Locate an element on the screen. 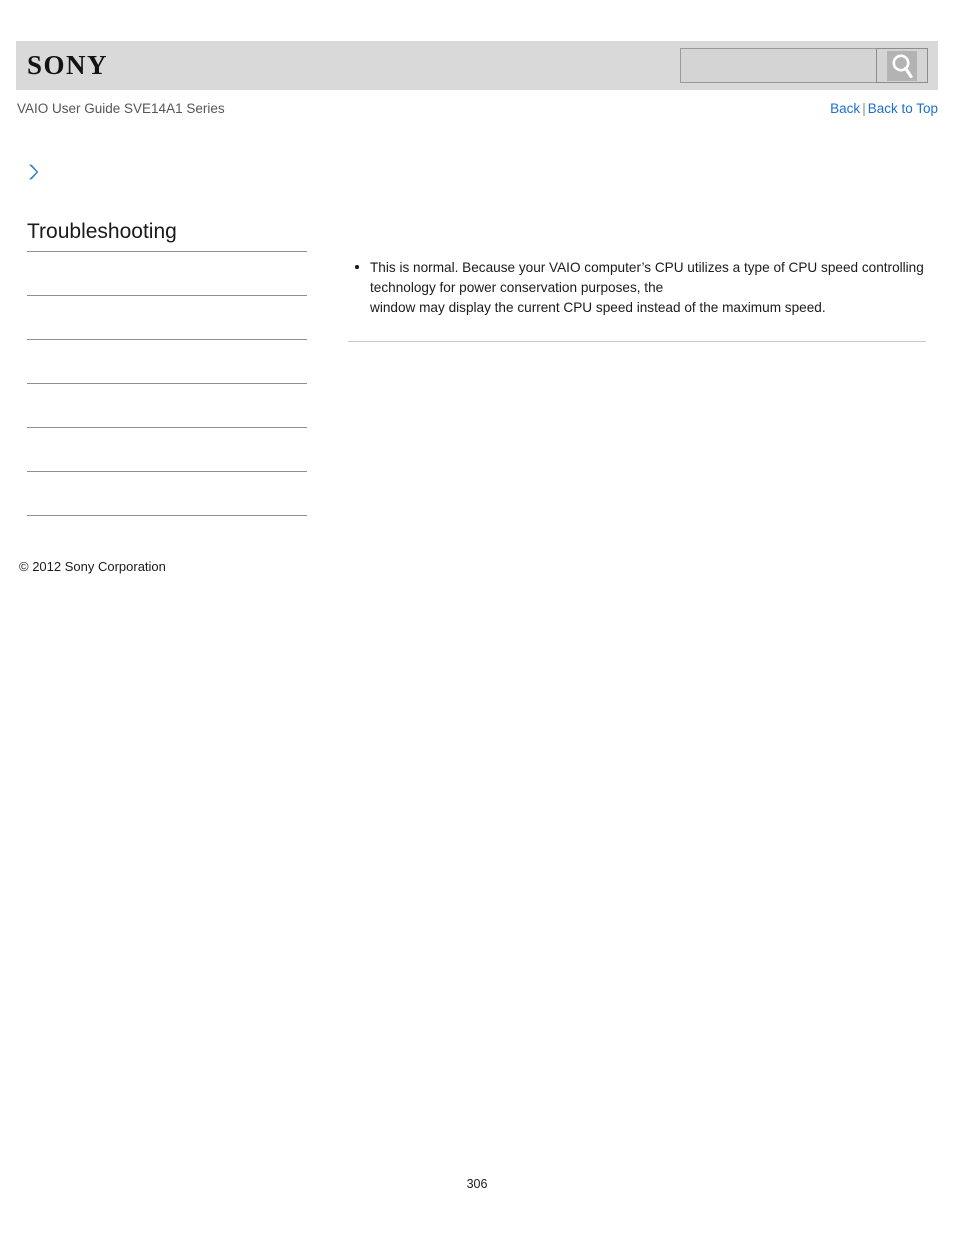 The width and height of the screenshot is (954, 1235). sidebar: Troubleshooting is located at coordinates (167, 367).